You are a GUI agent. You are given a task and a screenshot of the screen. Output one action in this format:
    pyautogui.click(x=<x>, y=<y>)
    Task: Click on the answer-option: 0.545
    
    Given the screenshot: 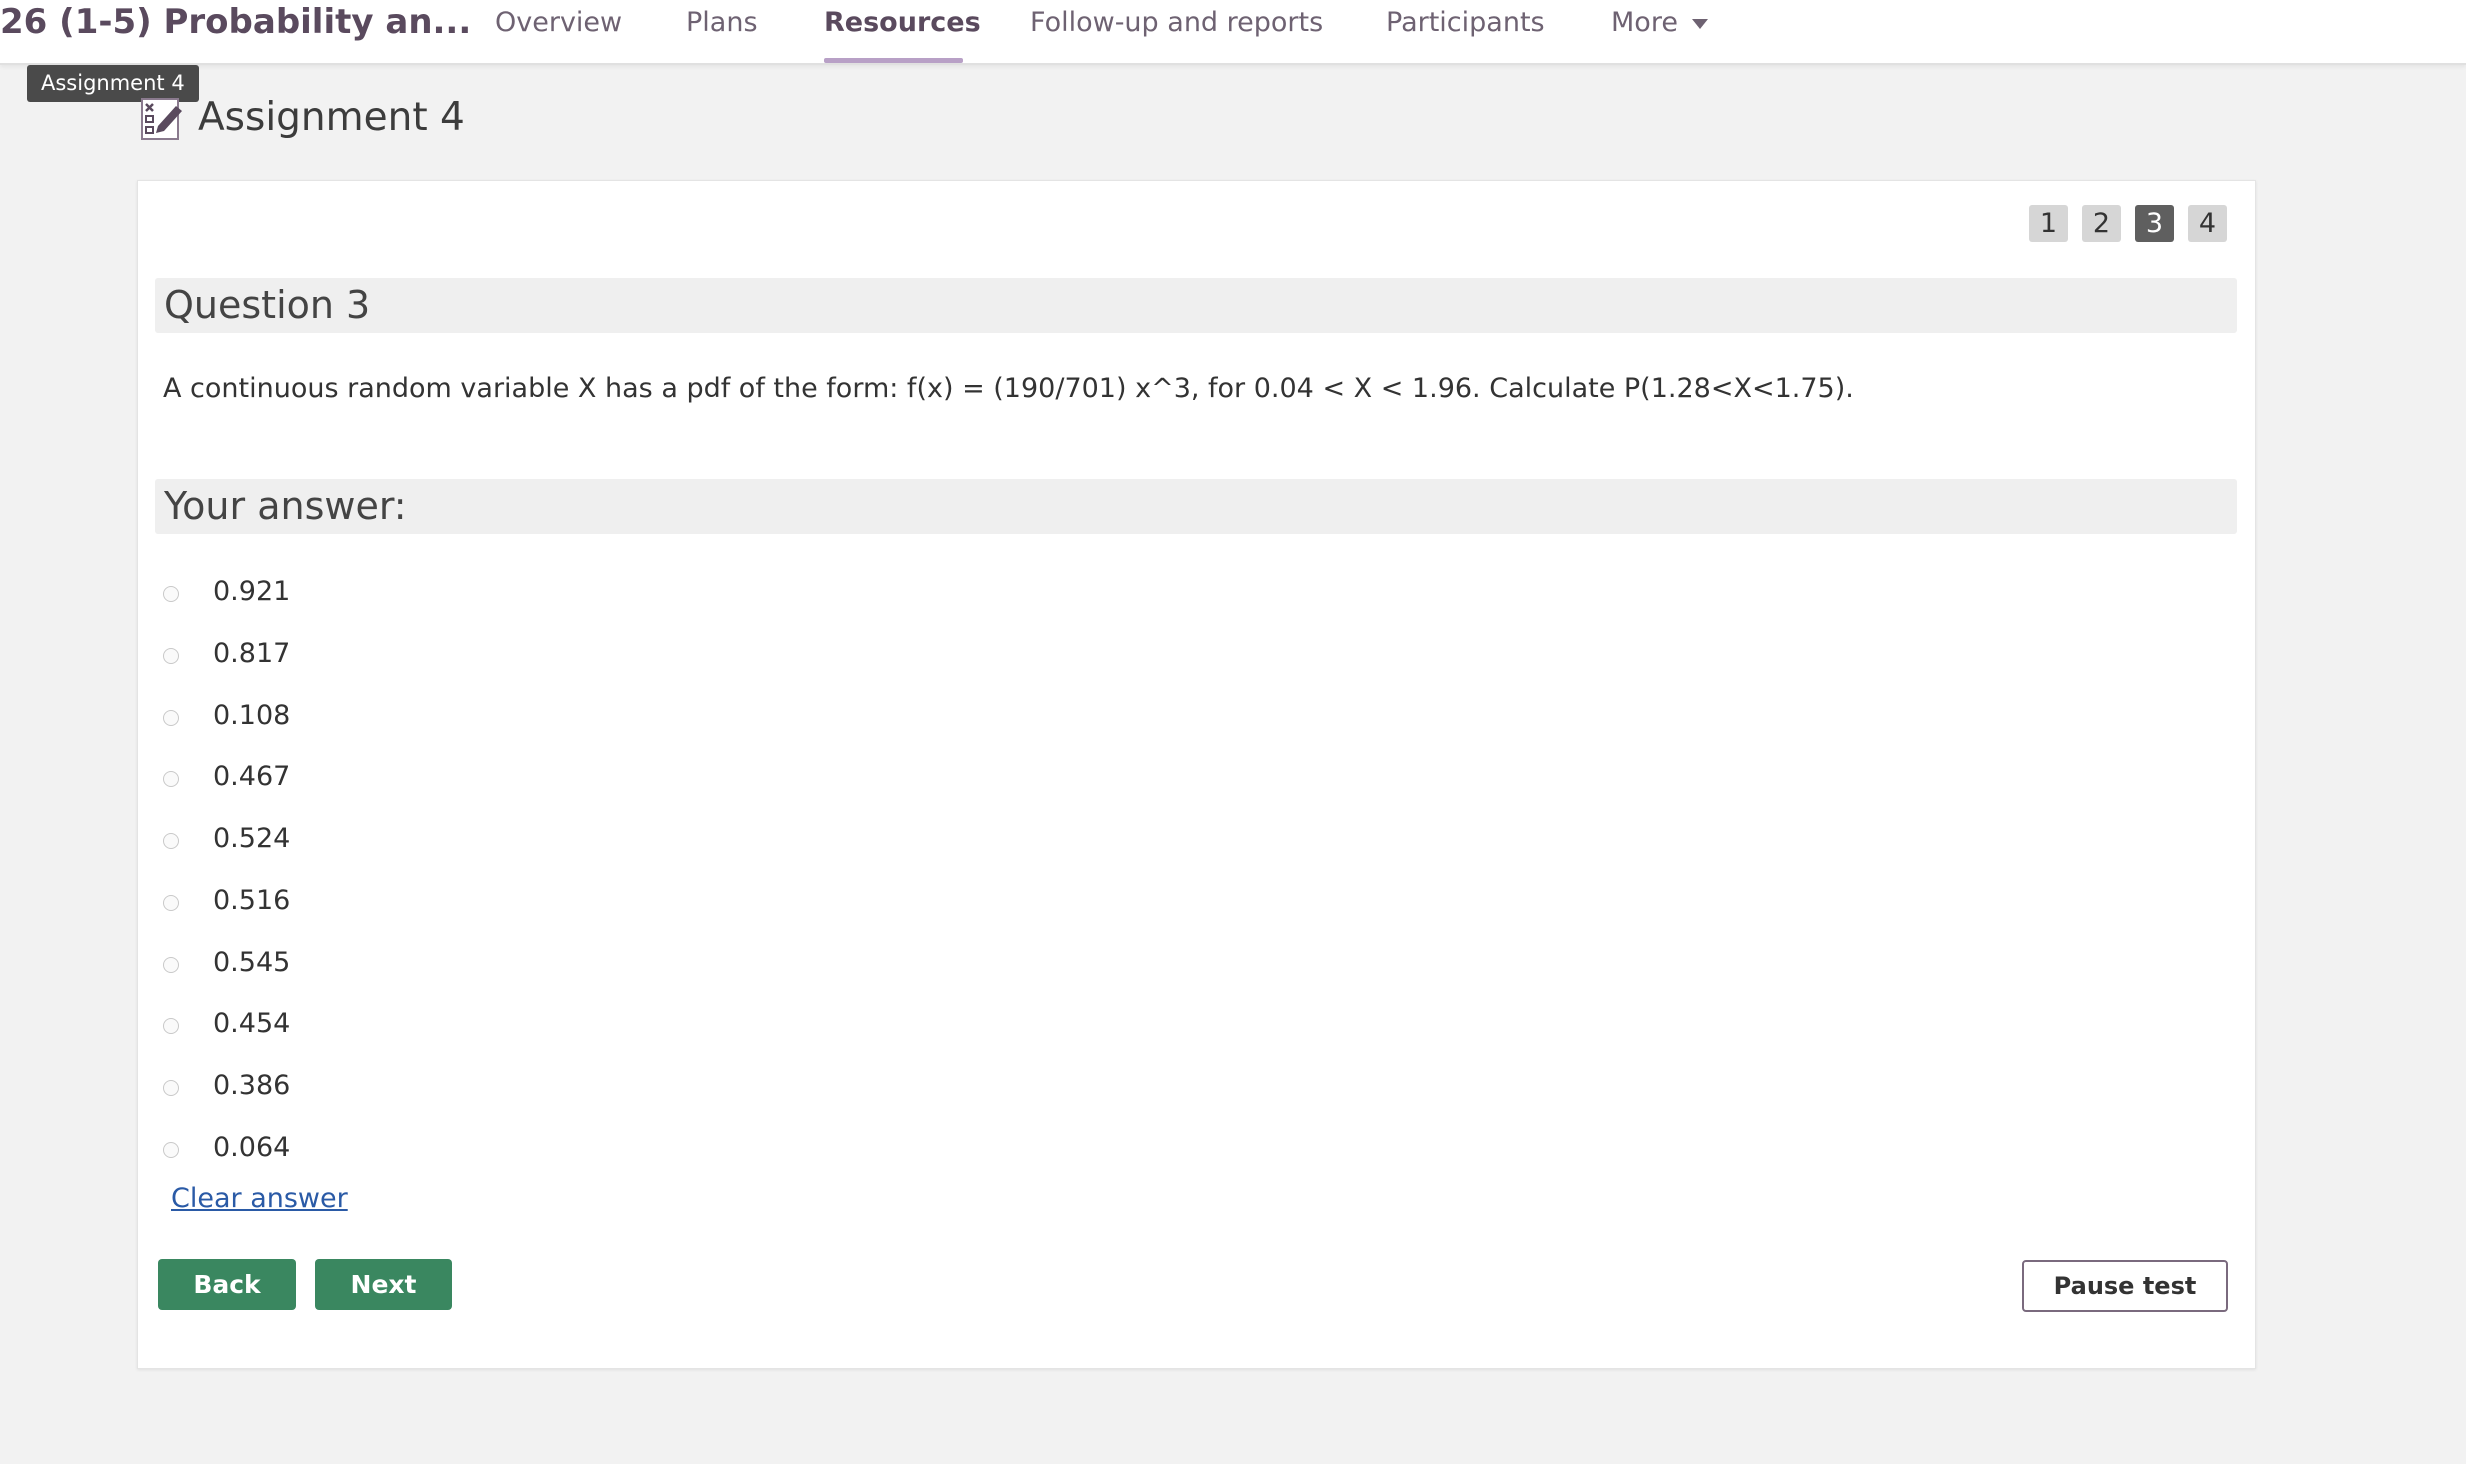 What is the action you would take?
    pyautogui.click(x=226, y=962)
    